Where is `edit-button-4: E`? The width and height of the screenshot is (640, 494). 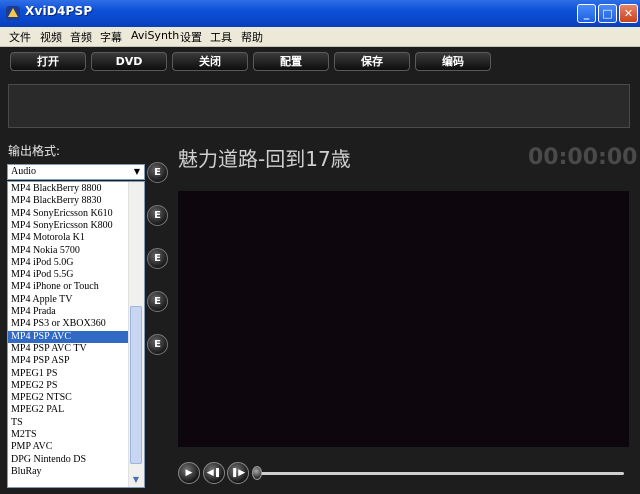 edit-button-4: E is located at coordinates (157, 301).